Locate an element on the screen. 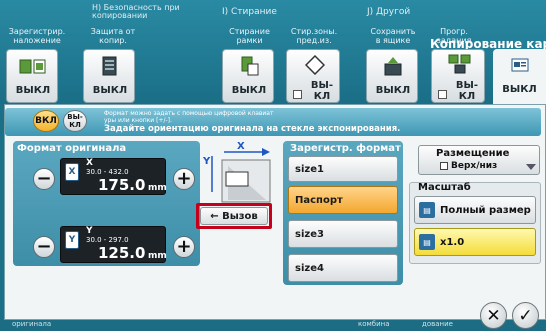  toggle-on-button: ВКЛ is located at coordinates (46, 121).